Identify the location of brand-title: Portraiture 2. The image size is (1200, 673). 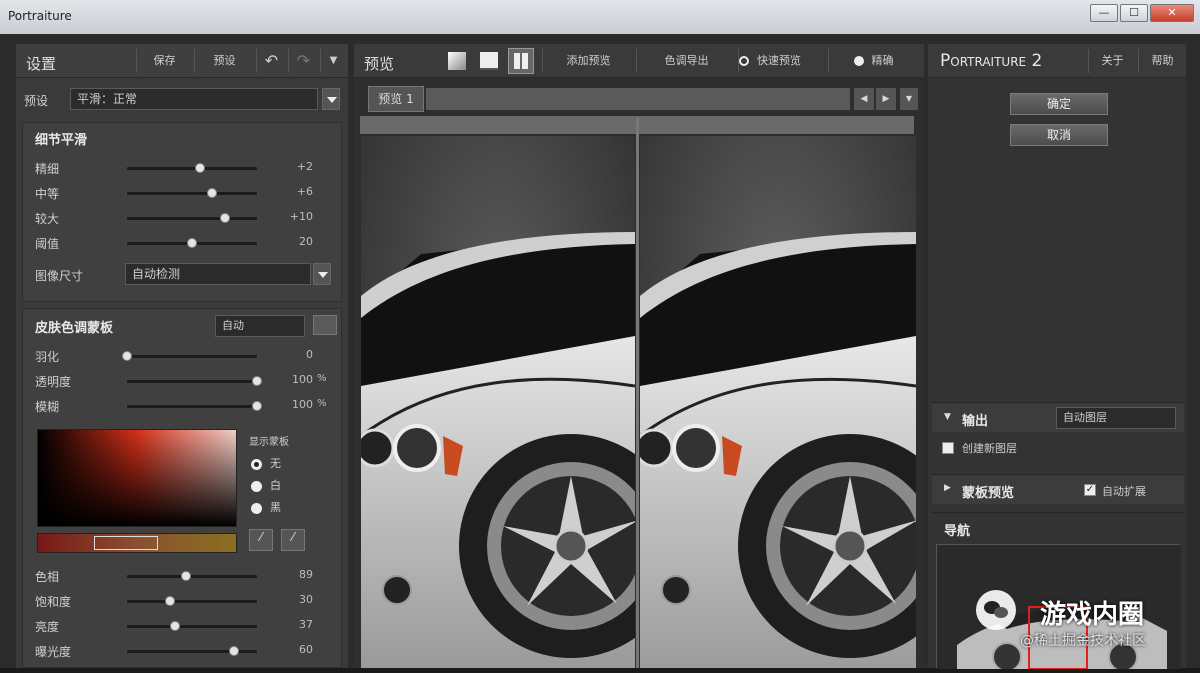
(991, 61).